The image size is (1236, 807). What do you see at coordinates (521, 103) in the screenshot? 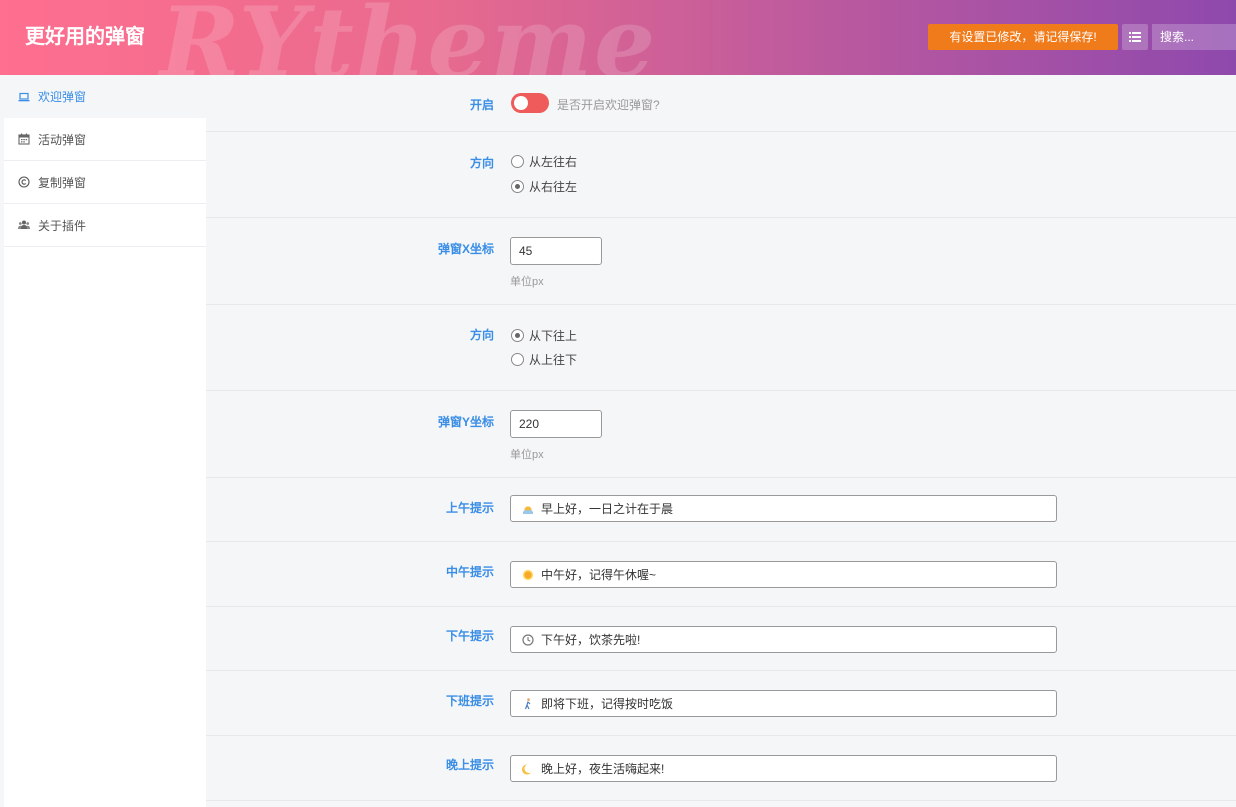
I see `toggle-knob` at bounding box center [521, 103].